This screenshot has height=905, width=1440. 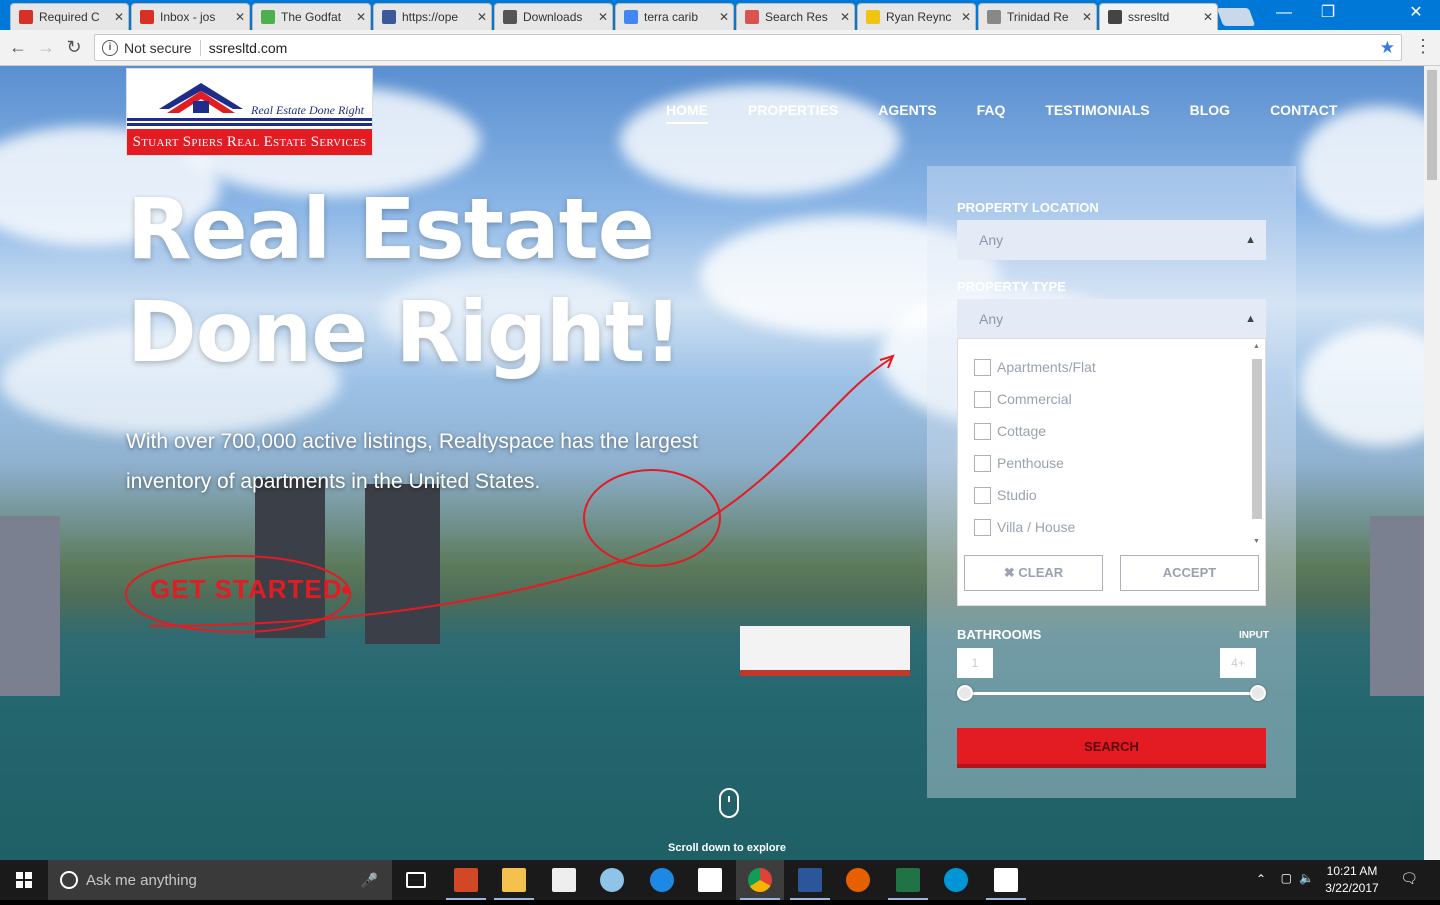 I want to click on powerpoint-icon, so click(x=466, y=880).